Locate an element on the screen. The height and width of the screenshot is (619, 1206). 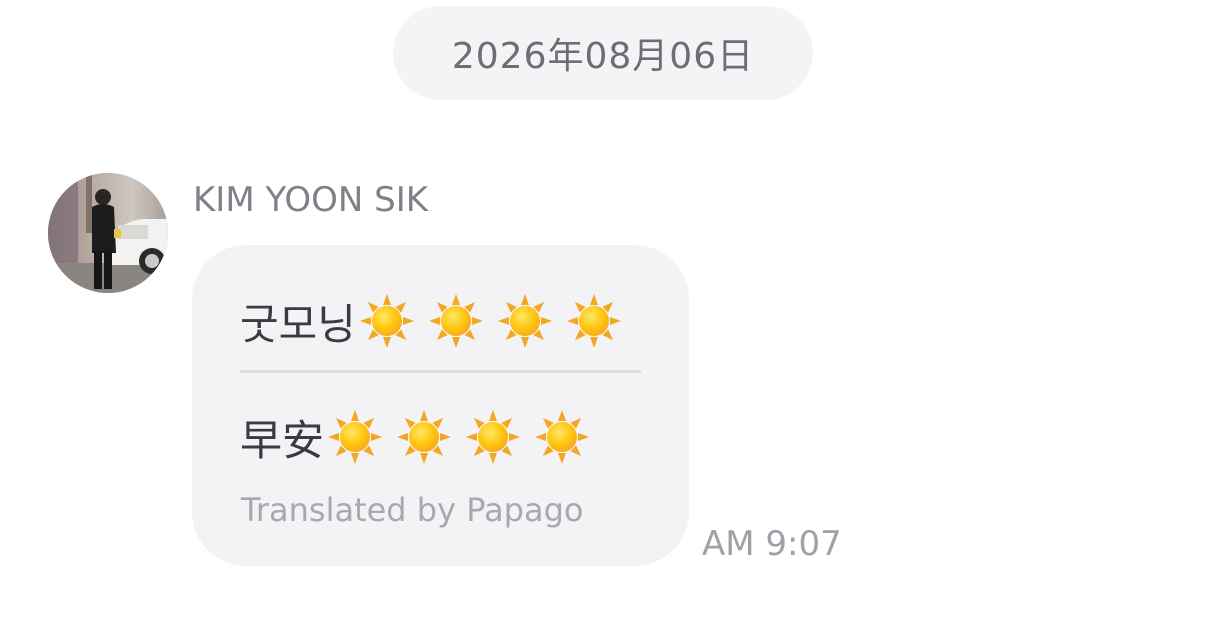
original-message: 굿모닝 is located at coordinates (431, 321).